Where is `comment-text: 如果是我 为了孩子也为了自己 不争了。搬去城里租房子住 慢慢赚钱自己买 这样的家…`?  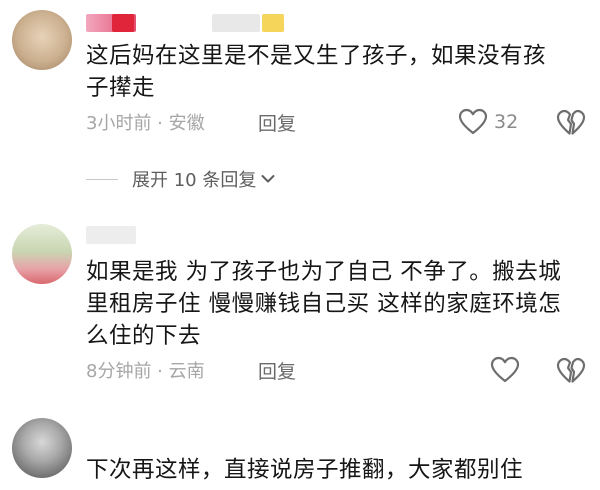 comment-text: 如果是我 为了孩子也为了自己 不争了。搬去城里租房子住 慢慢赚钱自己买 这样的家… is located at coordinates (324, 304).